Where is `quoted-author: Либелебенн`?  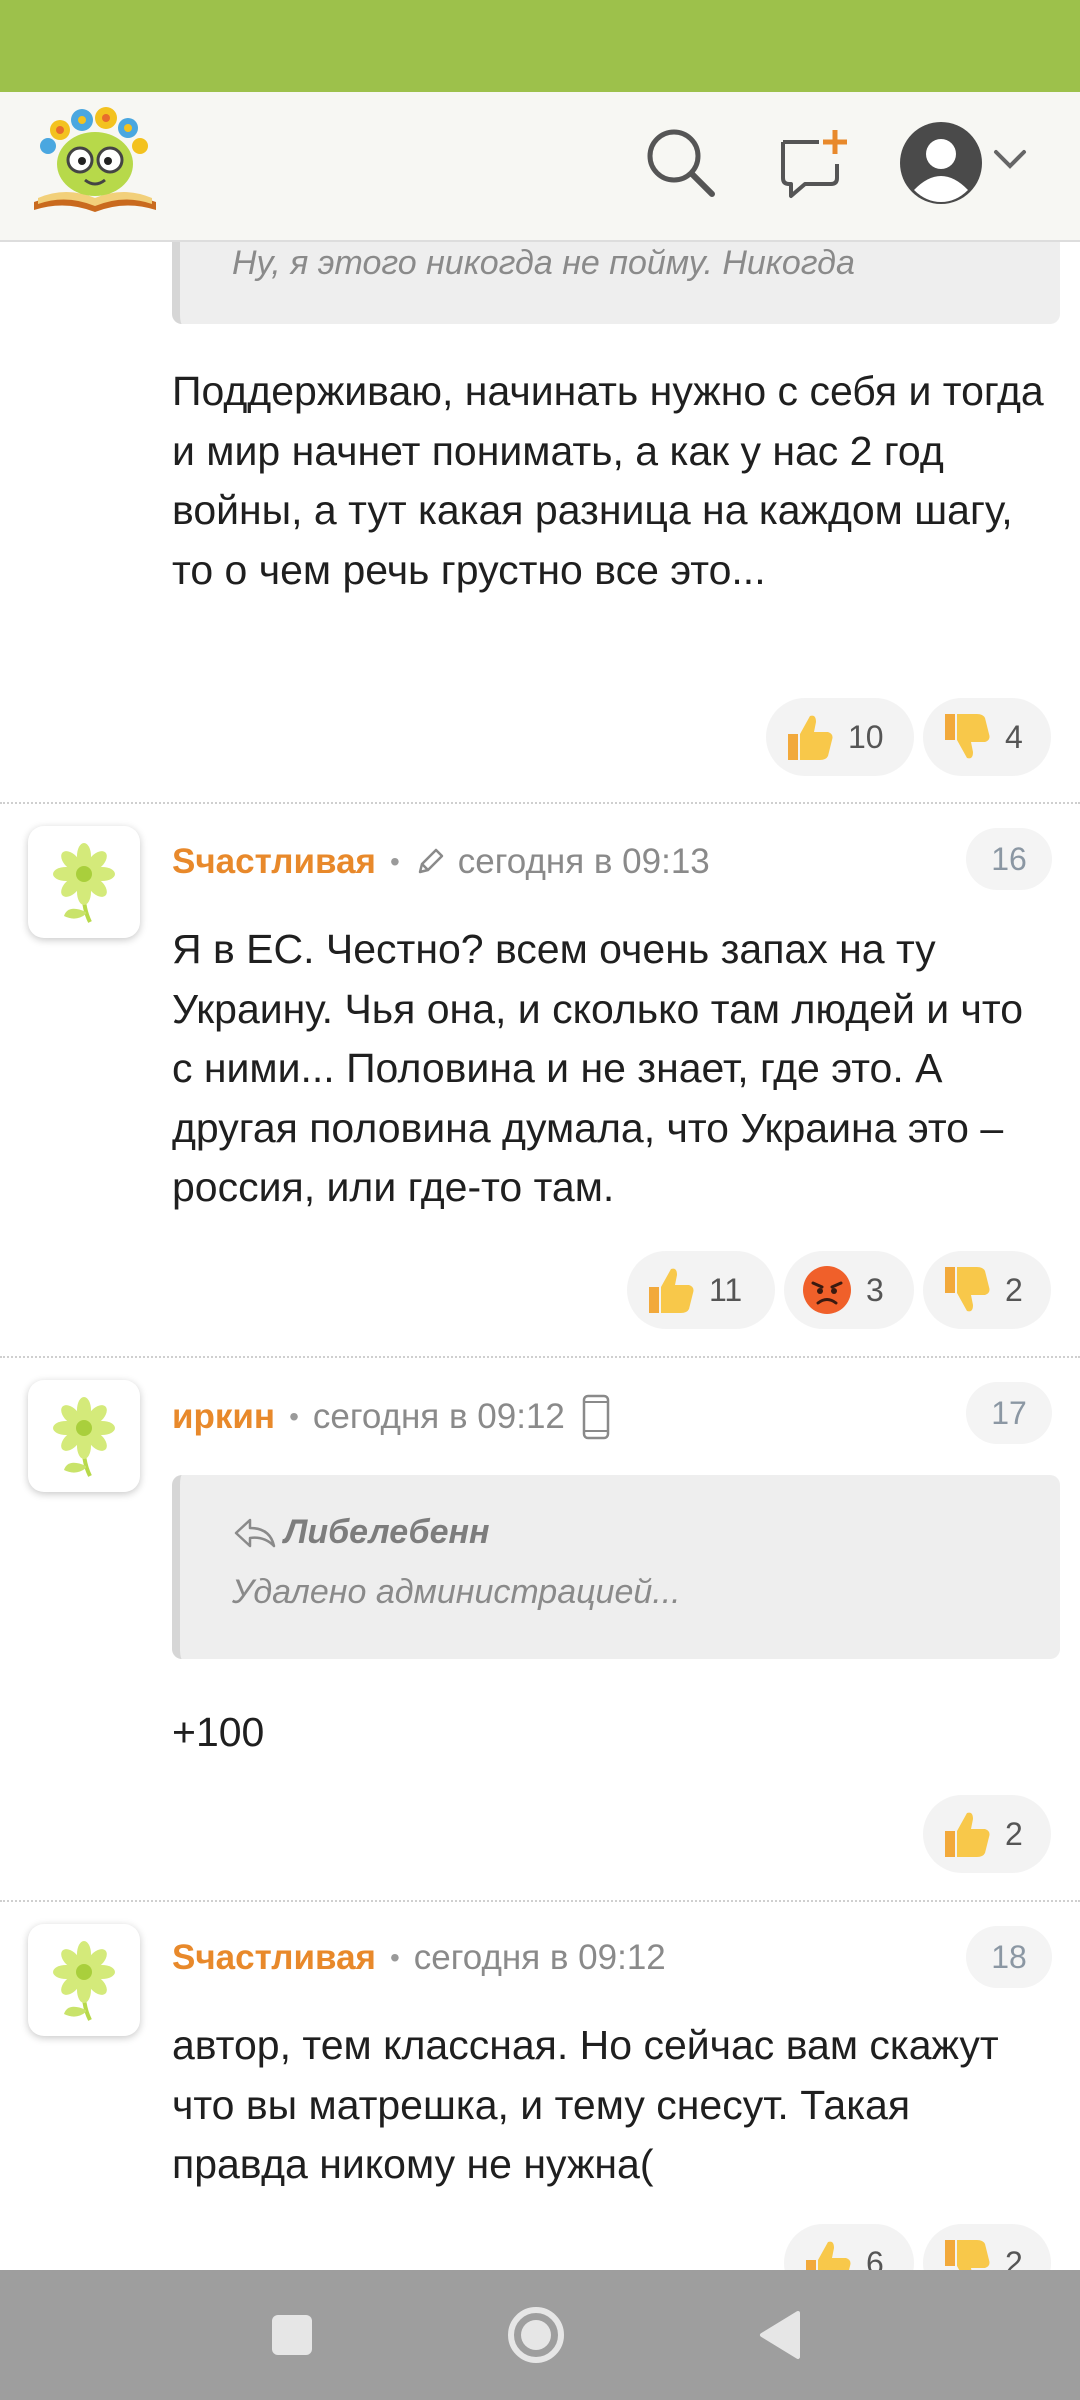 quoted-author: Либелебенн is located at coordinates (387, 1532).